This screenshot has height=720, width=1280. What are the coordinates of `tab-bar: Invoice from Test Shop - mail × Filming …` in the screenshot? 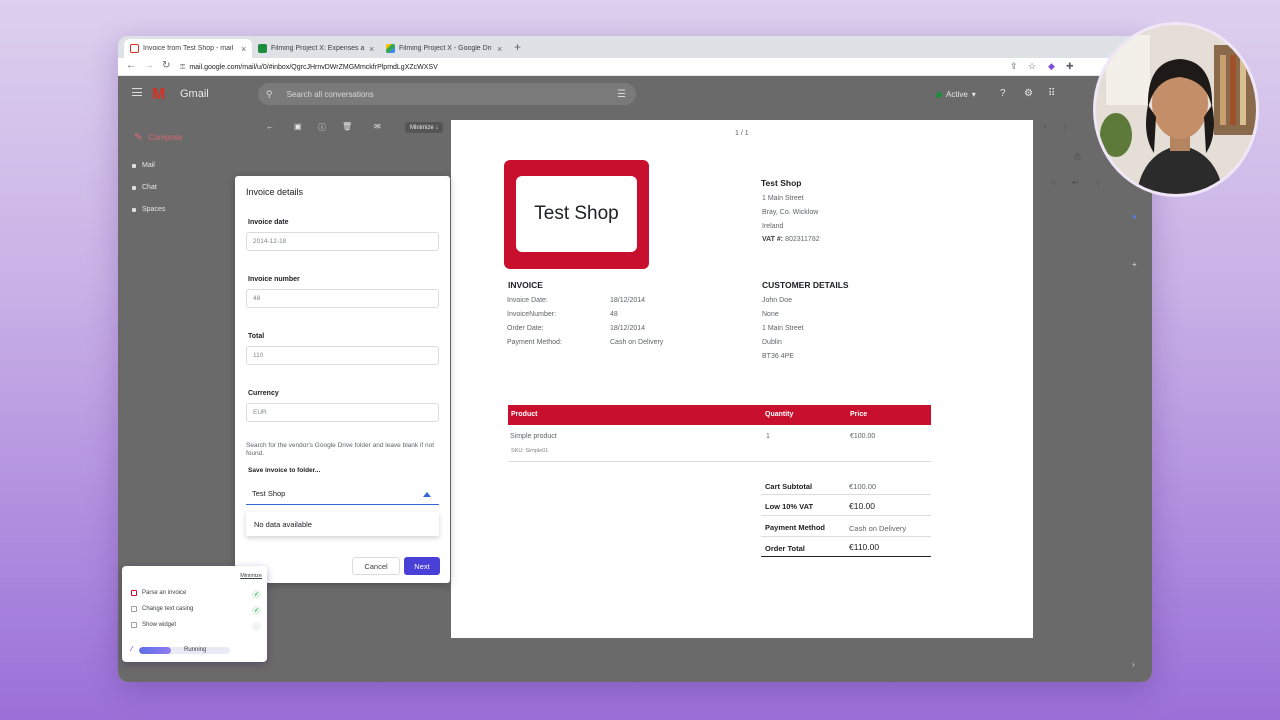 It's located at (635, 47).